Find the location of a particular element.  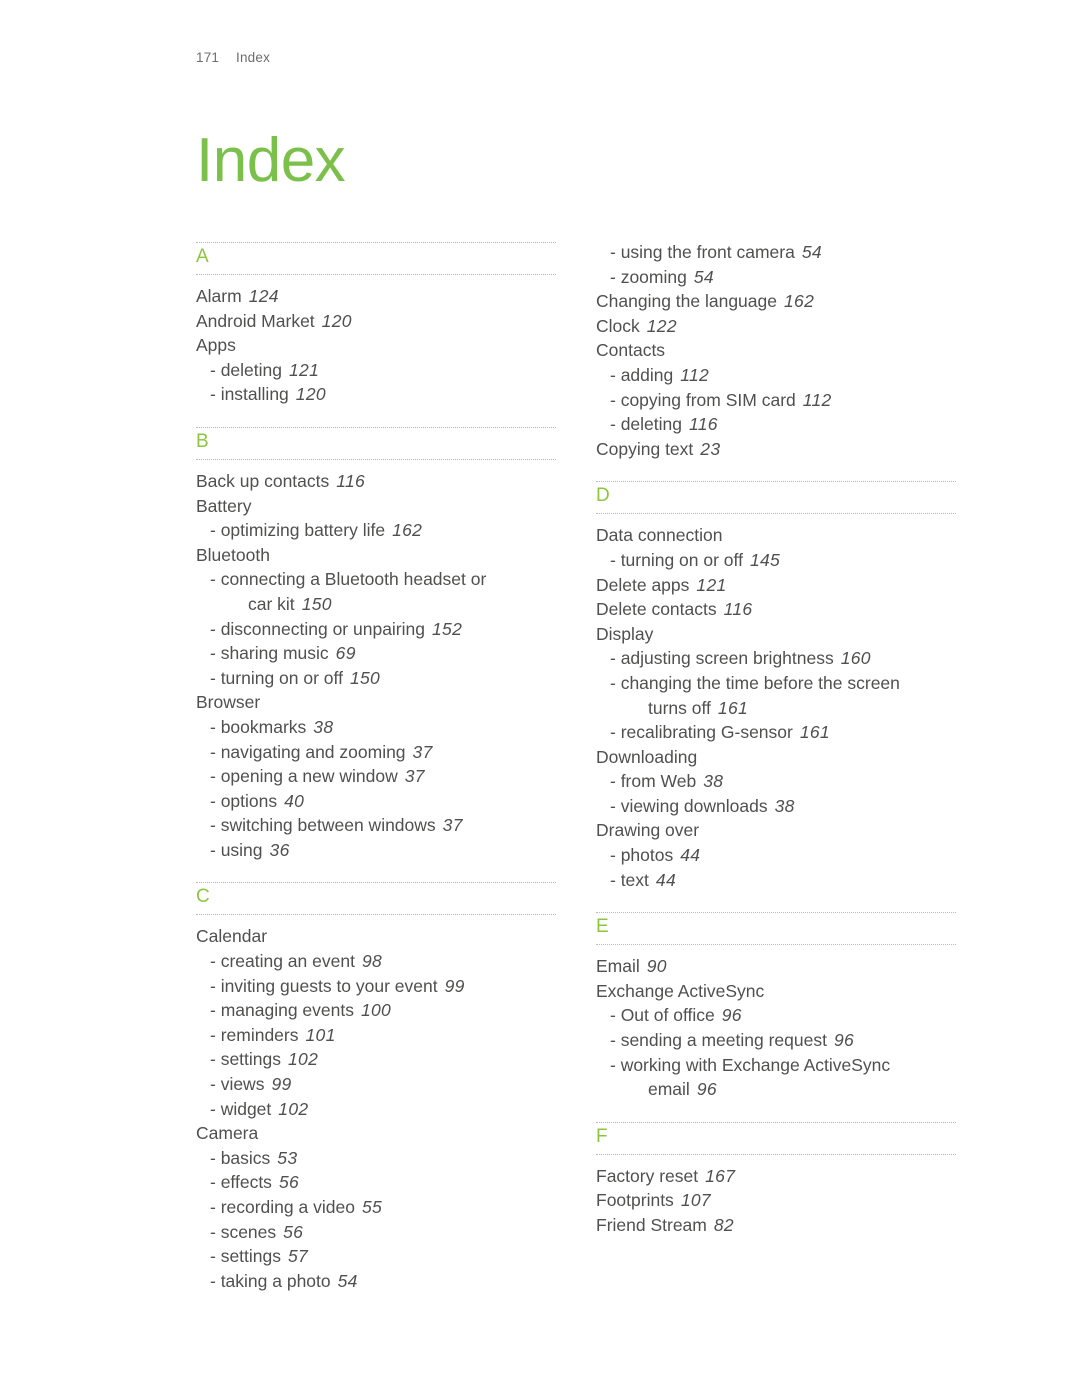

index-entry-text: Exchange ActiveSync is located at coordinates (680, 990).